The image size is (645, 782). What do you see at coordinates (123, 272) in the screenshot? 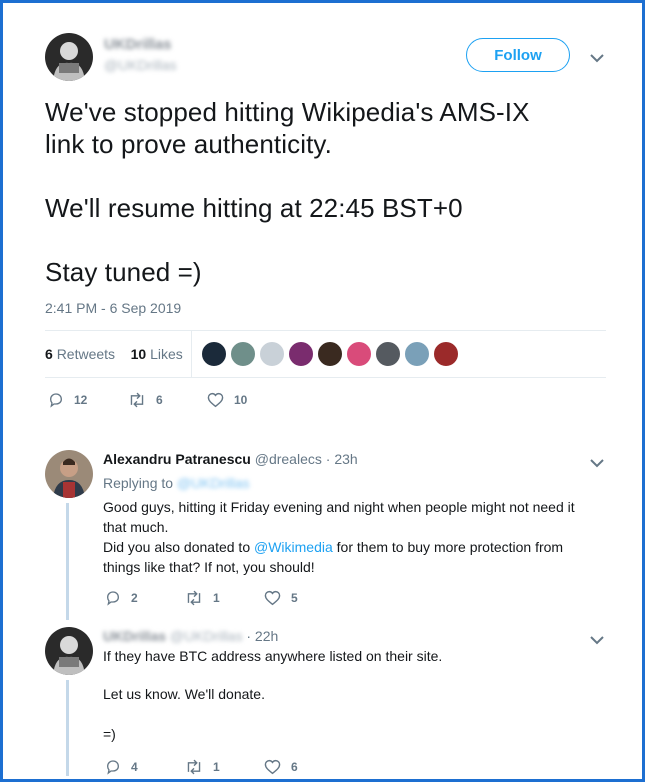
I see `tweet-text-line-4: Stay tuned =)` at bounding box center [123, 272].